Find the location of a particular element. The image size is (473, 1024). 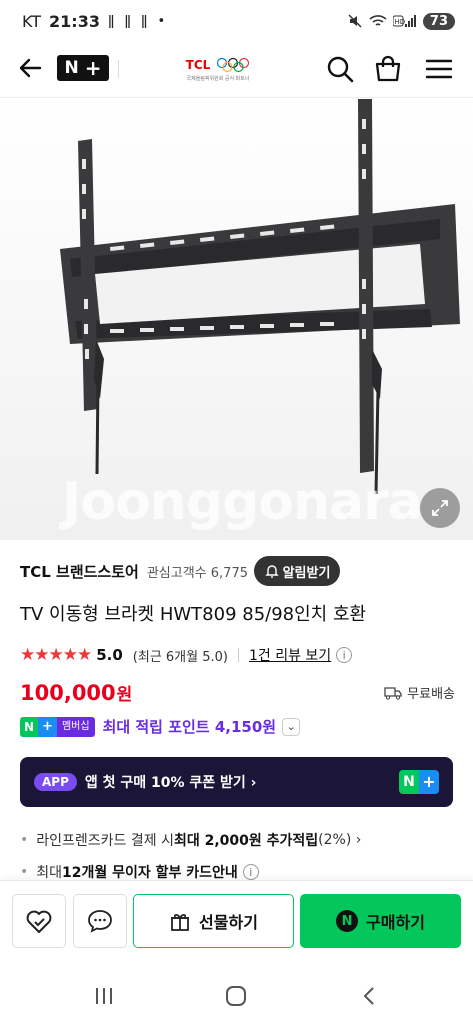

mute-icon is located at coordinates (355, 21).